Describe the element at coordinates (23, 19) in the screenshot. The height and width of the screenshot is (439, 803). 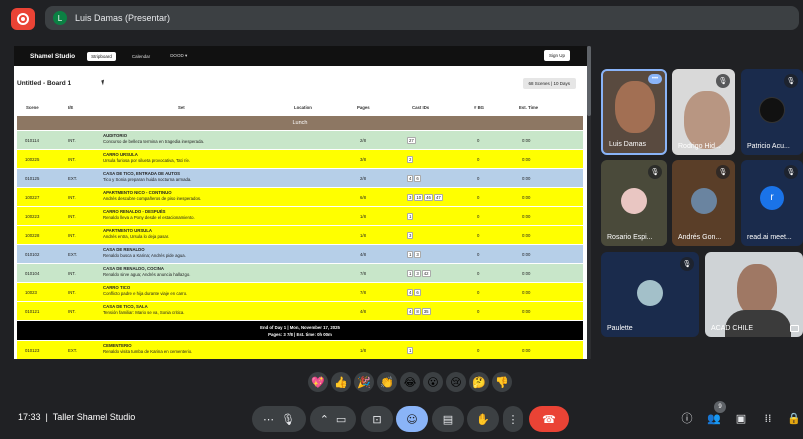
I see `record-icon` at that location.